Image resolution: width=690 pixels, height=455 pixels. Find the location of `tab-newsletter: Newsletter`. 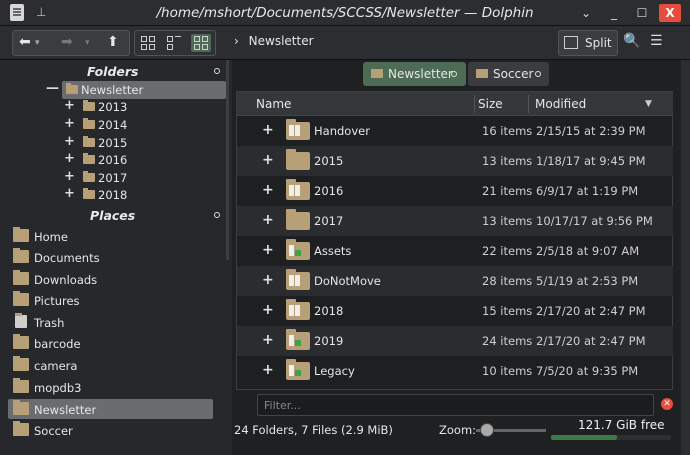

tab-newsletter: Newsletter is located at coordinates (414, 74).